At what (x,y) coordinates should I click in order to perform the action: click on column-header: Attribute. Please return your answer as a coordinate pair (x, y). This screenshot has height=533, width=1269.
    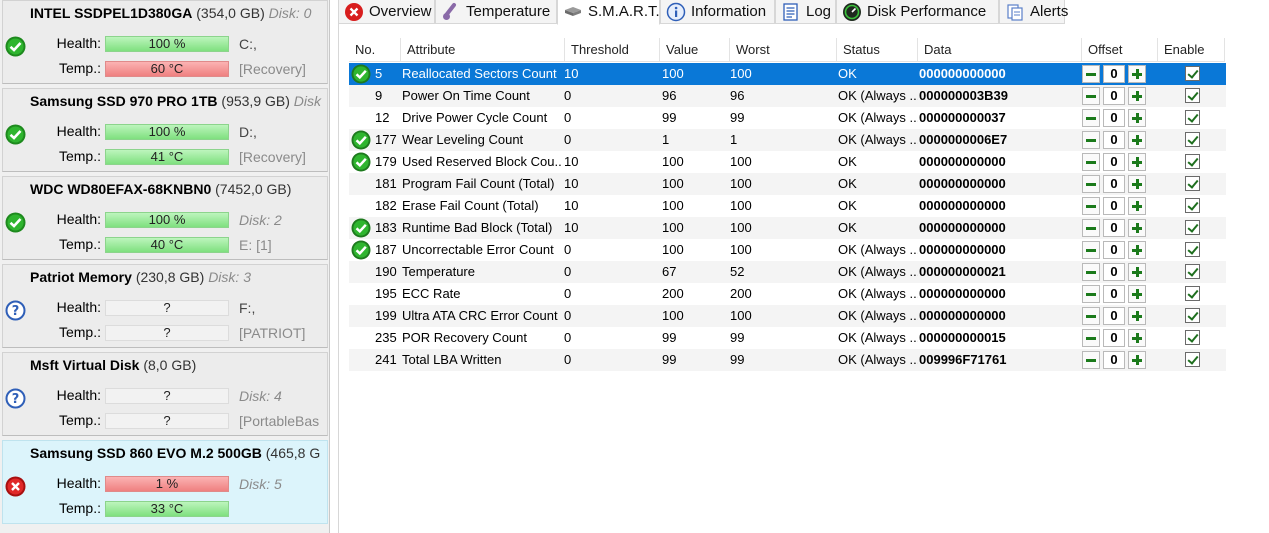
    Looking at the image, I should click on (483, 50).